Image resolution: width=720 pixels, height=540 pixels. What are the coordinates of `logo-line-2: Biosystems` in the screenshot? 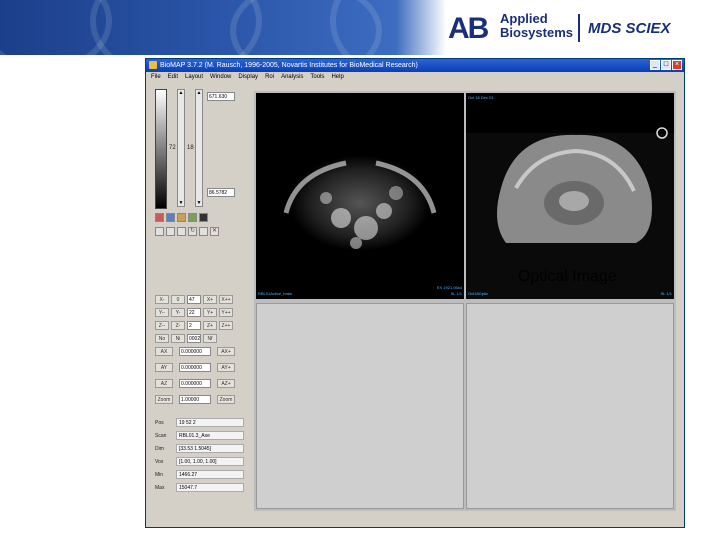 It's located at (536, 32).